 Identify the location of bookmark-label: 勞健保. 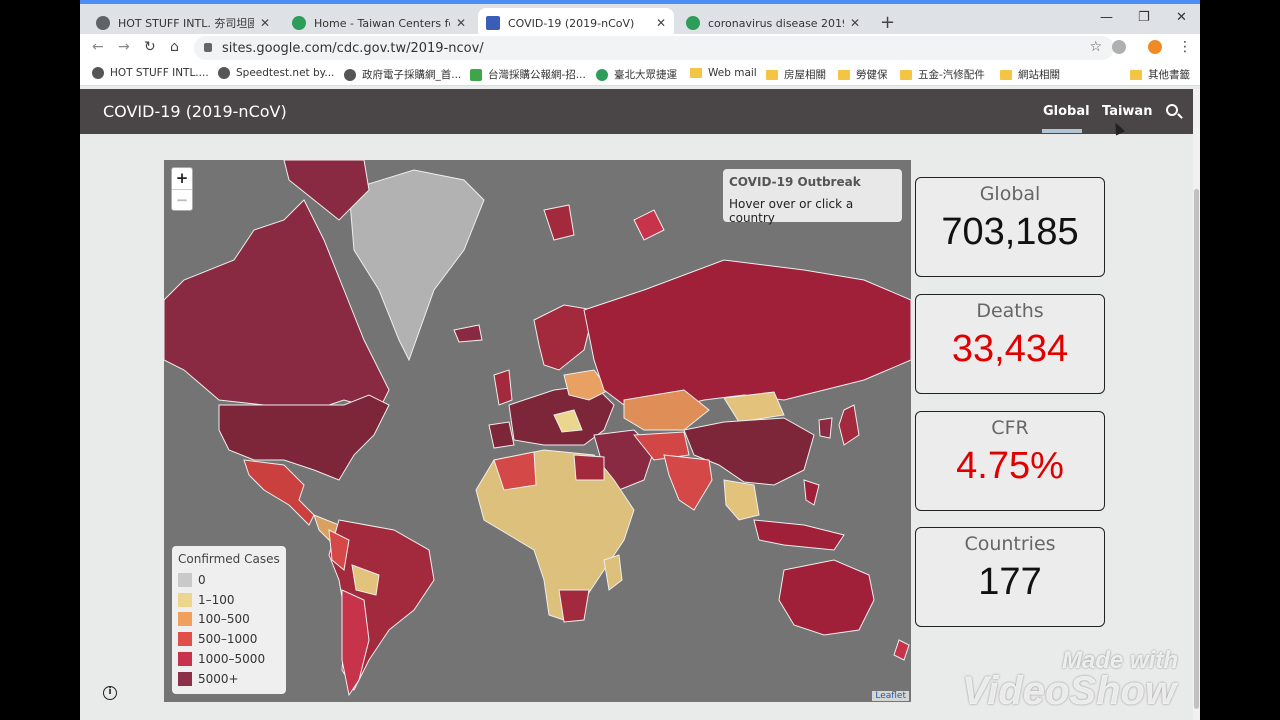
(872, 75).